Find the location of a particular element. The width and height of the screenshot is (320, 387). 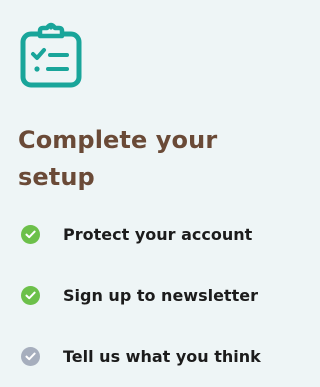

clipboard-checklist-icon is located at coordinates (51, 55).